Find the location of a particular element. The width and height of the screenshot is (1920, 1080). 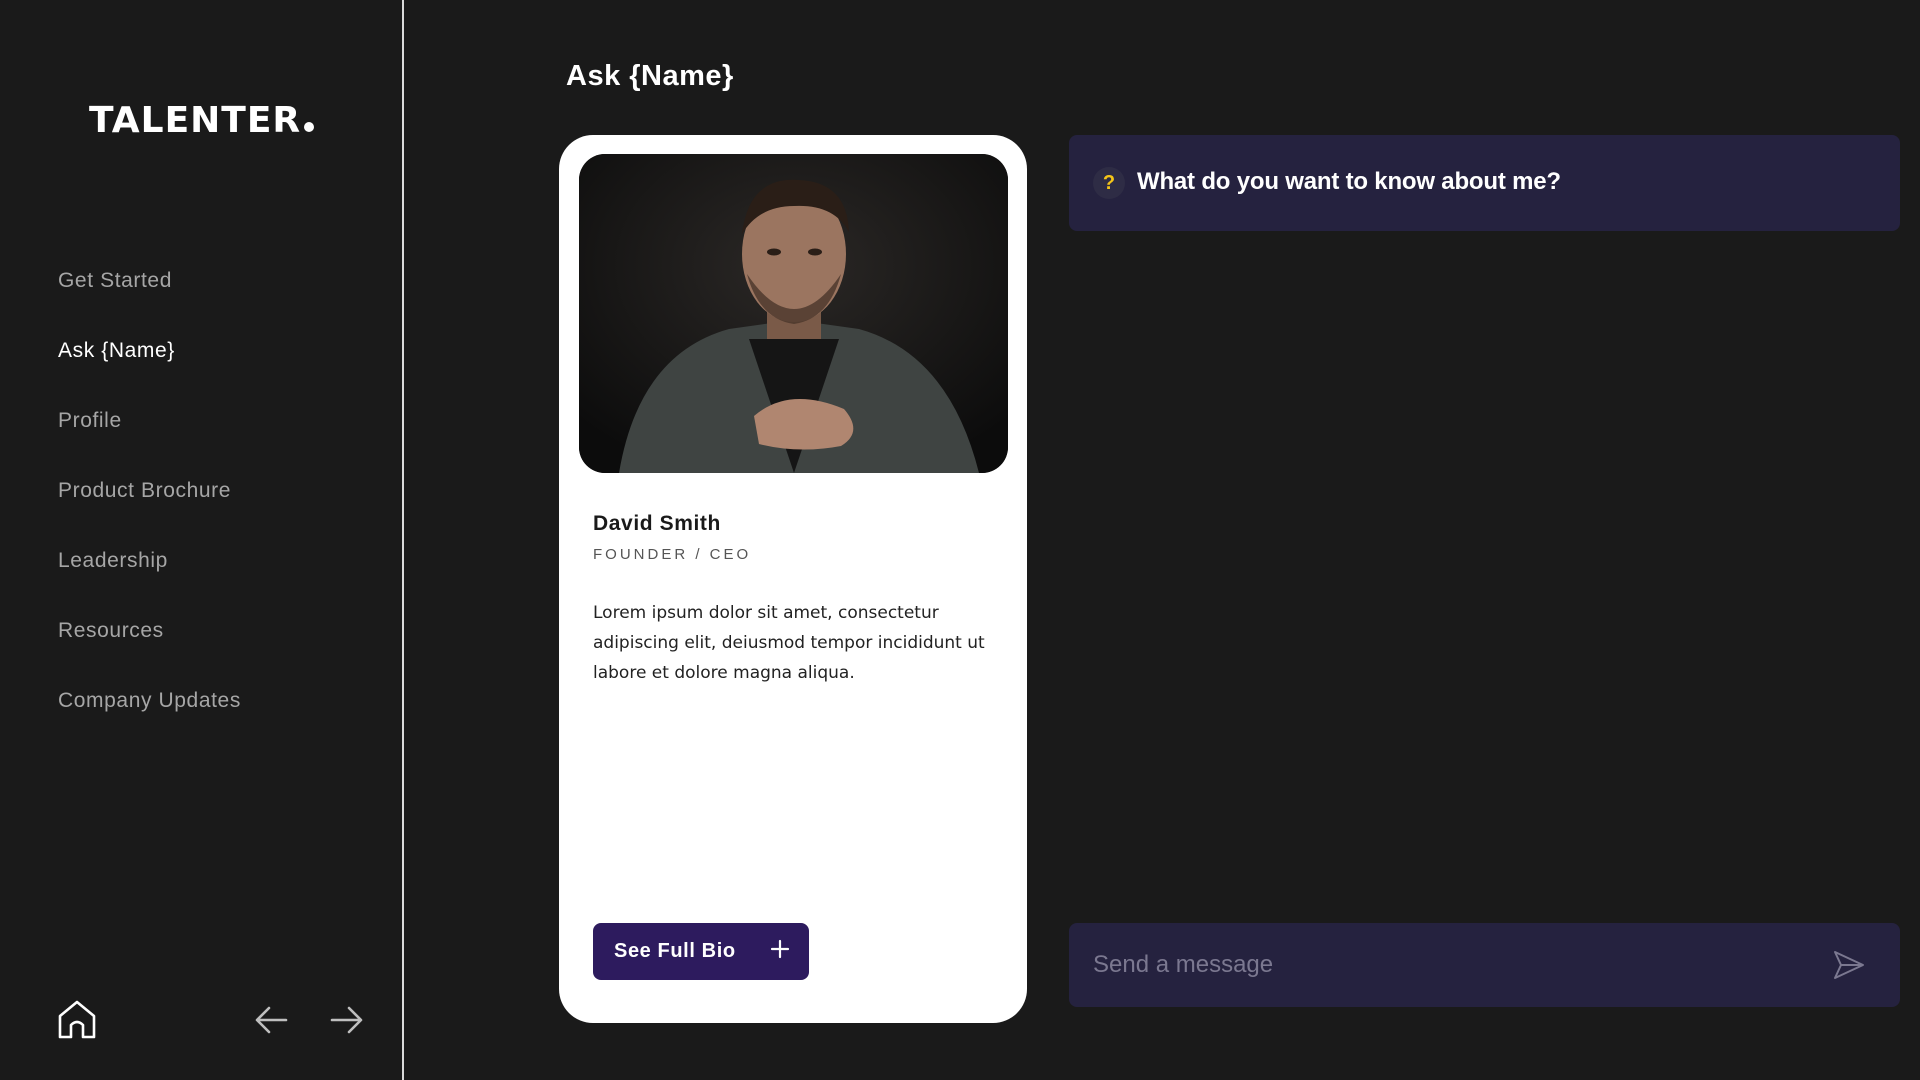

home-icon is located at coordinates (77, 1019).